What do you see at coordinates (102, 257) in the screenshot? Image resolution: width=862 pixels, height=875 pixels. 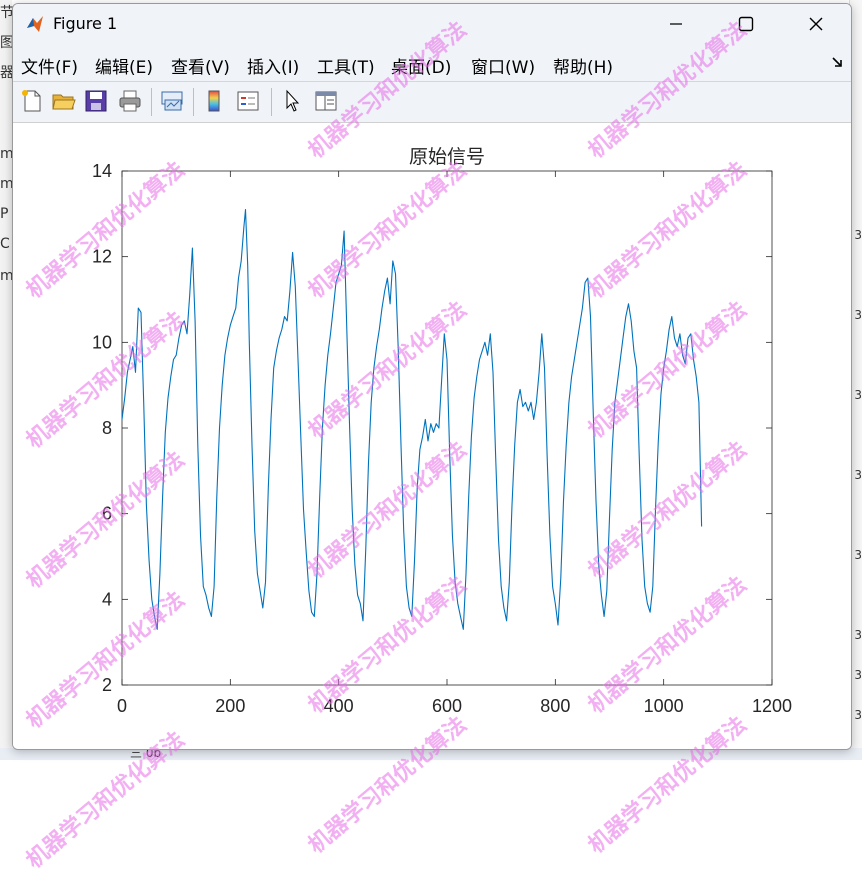 I see `y-tick-label: 12` at bounding box center [102, 257].